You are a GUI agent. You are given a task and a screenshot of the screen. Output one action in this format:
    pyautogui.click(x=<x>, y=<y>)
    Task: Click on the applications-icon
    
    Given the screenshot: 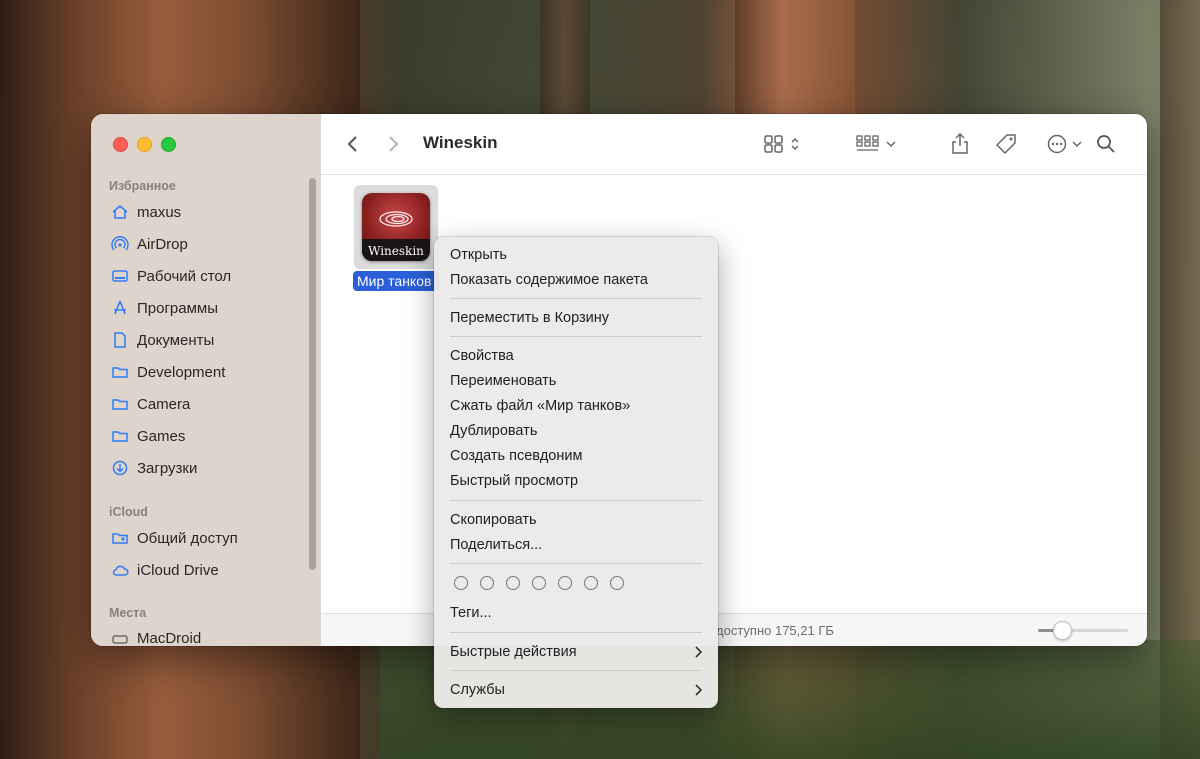 What is the action you would take?
    pyautogui.click(x=120, y=308)
    